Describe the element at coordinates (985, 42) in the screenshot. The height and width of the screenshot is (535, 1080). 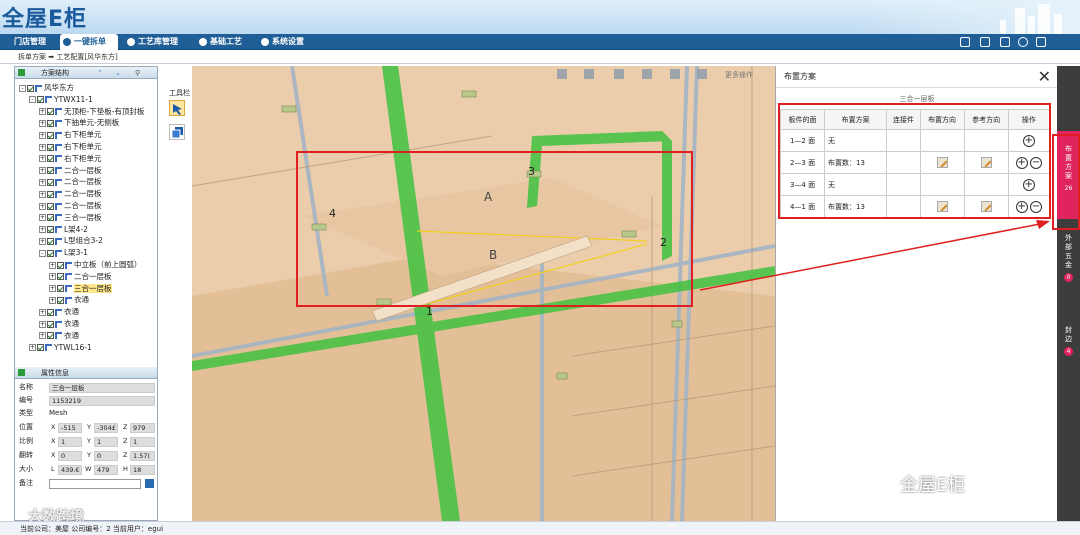
I see `calendar-icon` at that location.